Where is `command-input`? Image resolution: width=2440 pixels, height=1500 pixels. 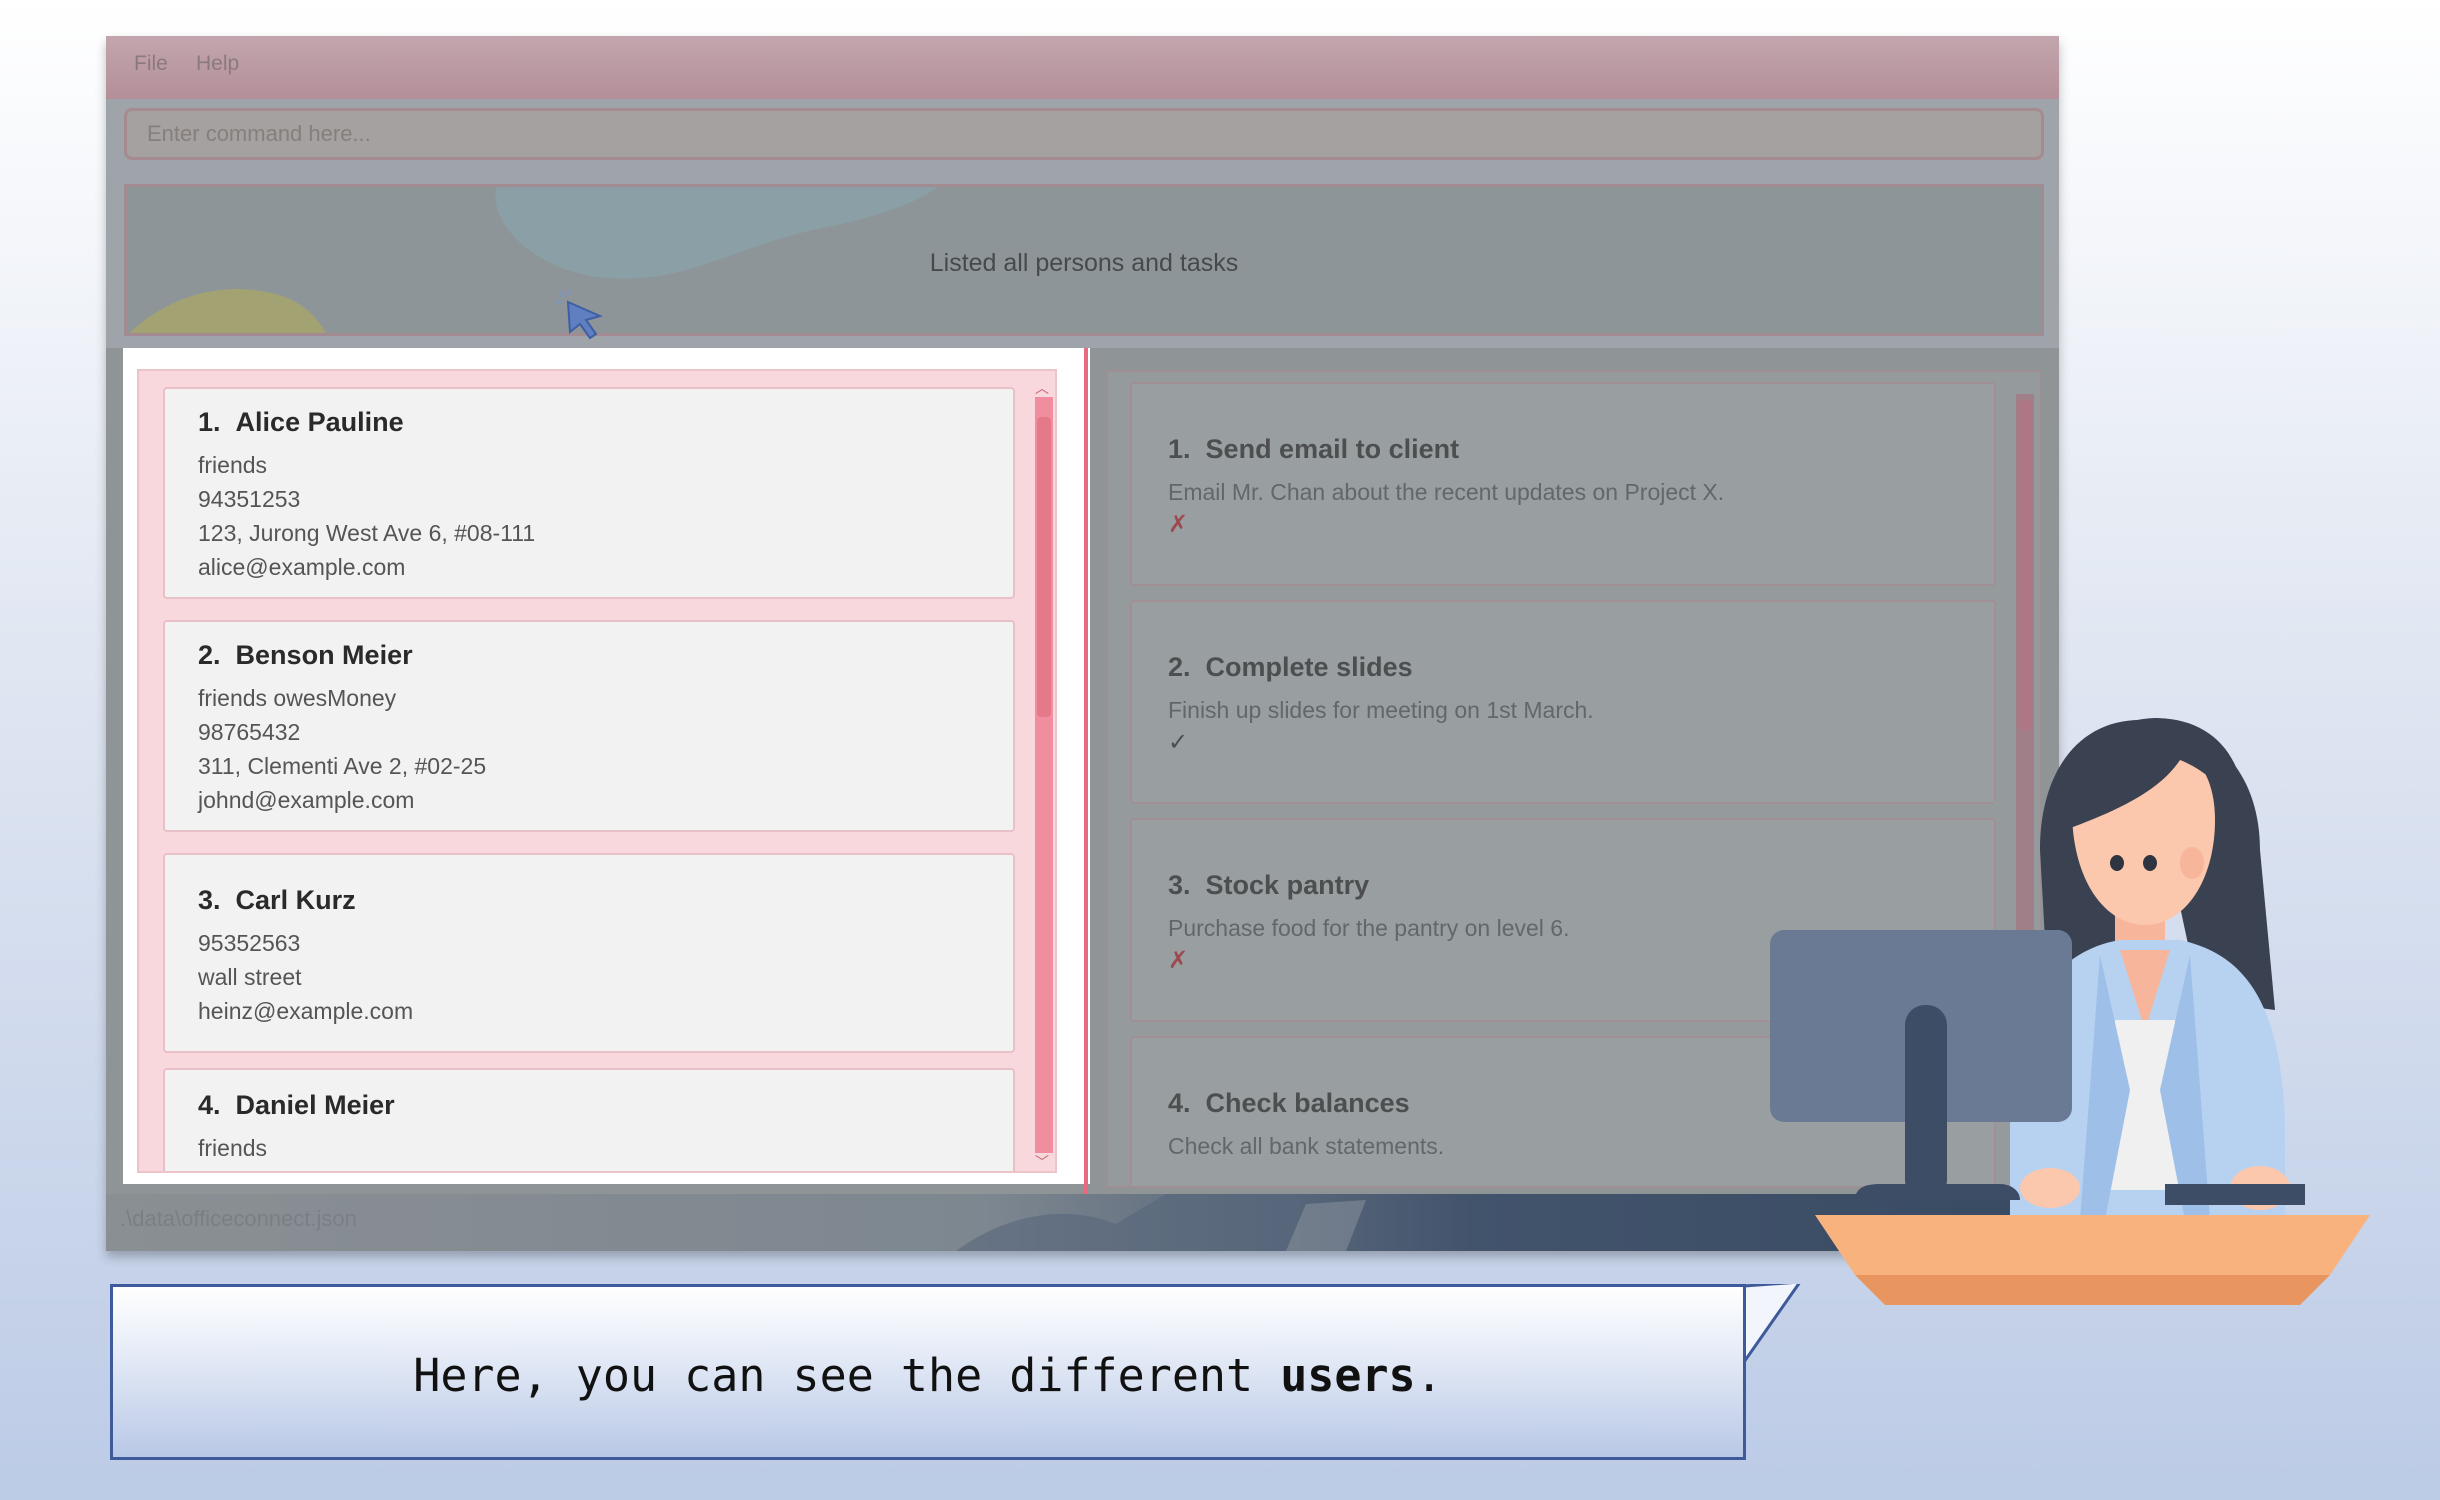 command-input is located at coordinates (1084, 134).